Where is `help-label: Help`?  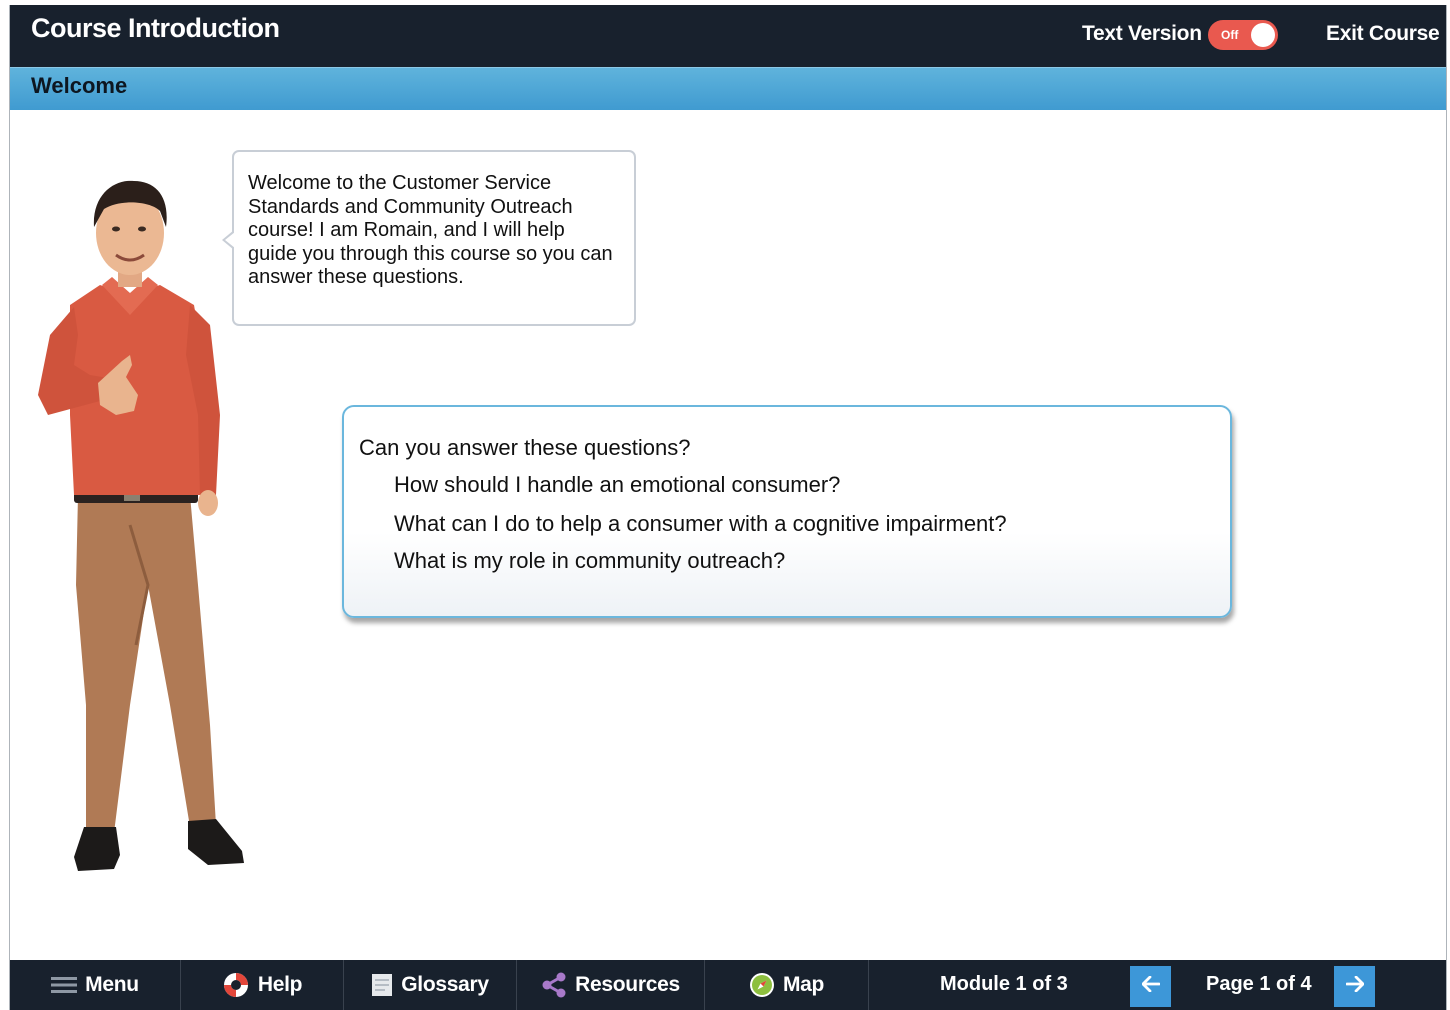
help-label: Help is located at coordinates (280, 984).